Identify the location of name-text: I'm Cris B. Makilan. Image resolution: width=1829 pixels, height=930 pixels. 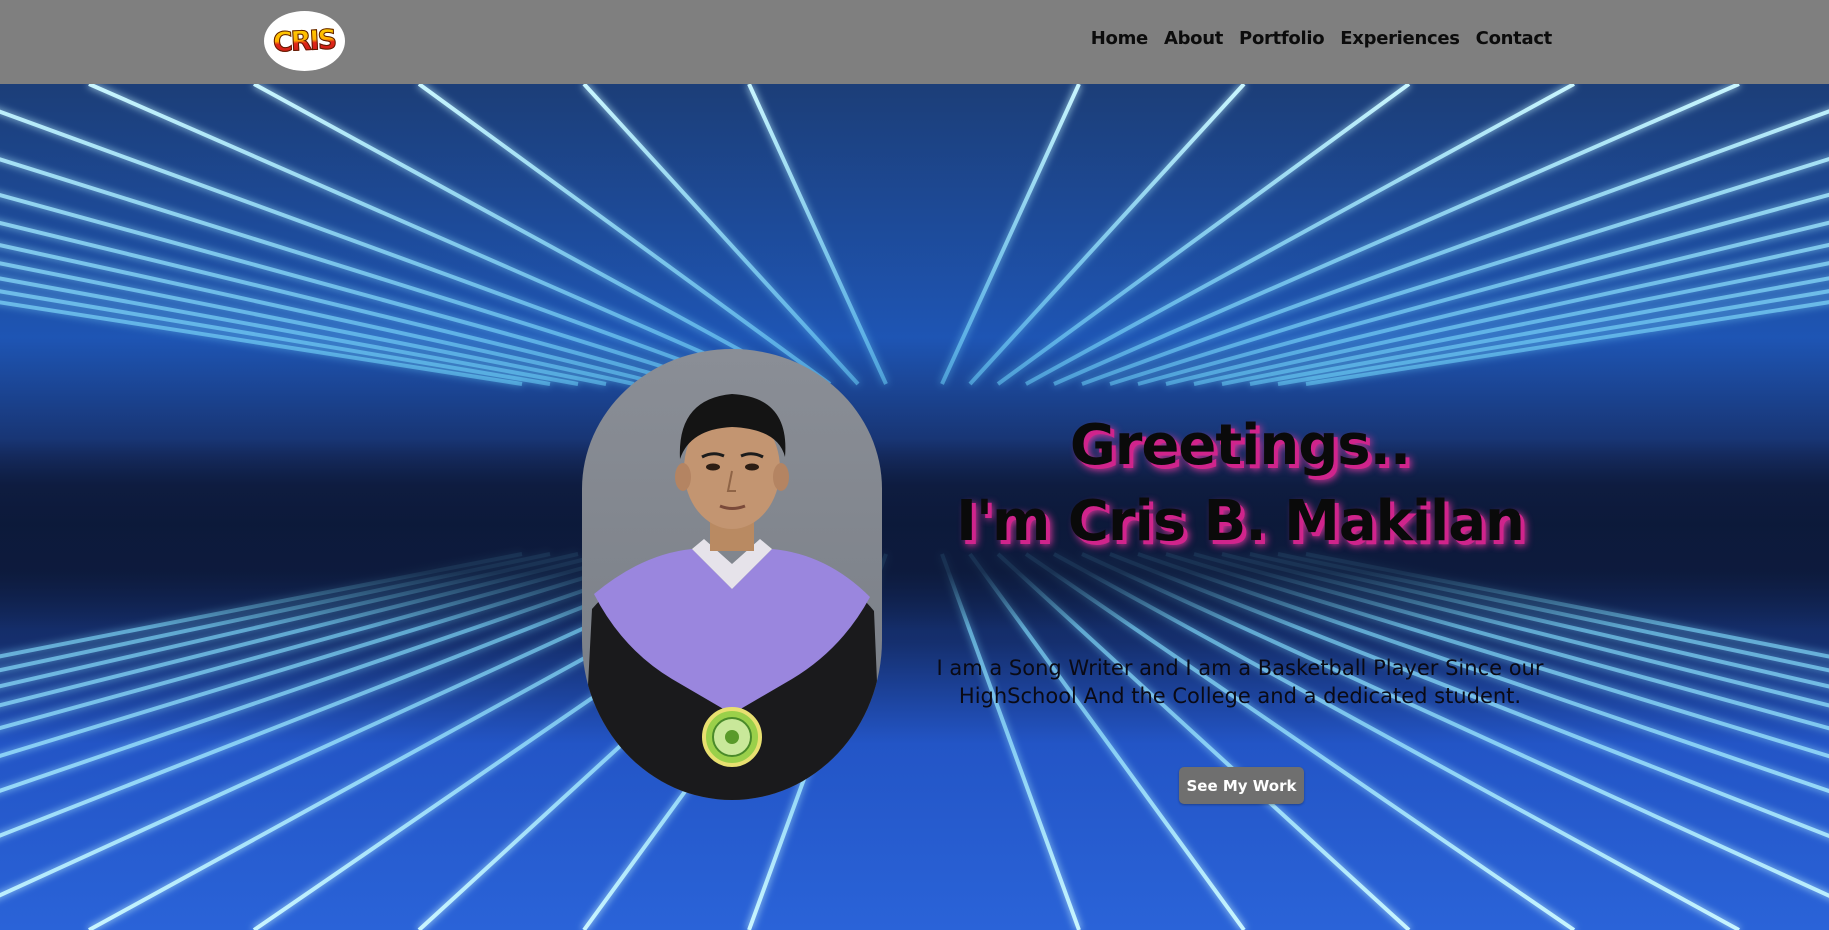
(1240, 521).